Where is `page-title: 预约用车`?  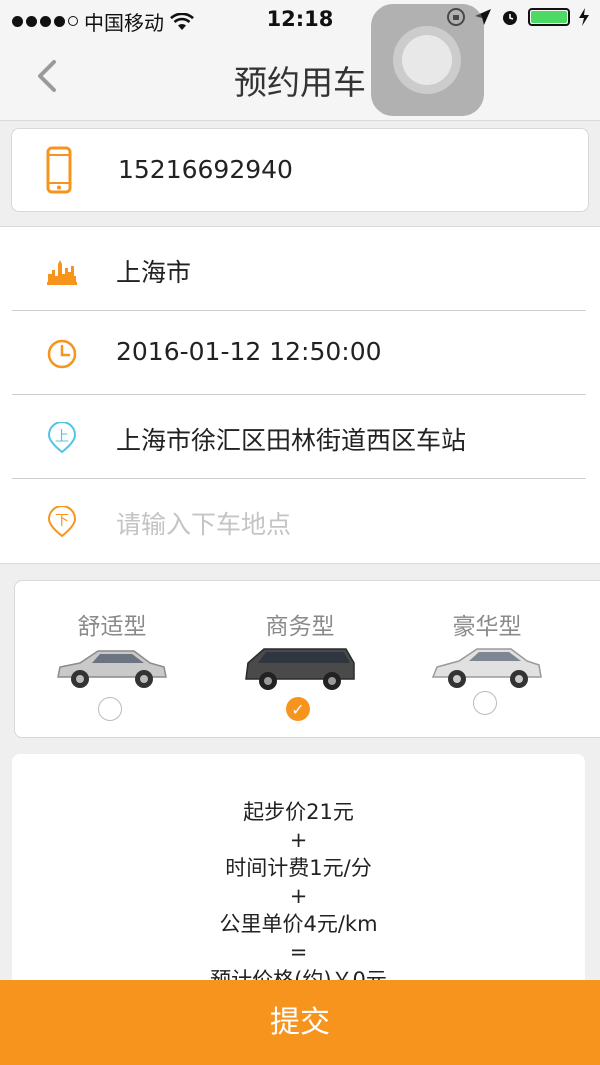 page-title: 预约用车 is located at coordinates (300, 82).